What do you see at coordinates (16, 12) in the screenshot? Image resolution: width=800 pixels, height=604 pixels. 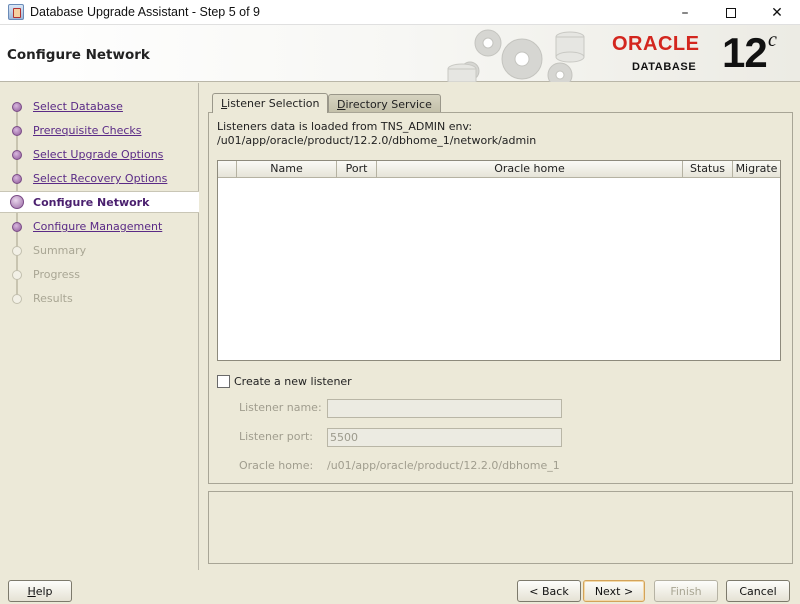 I see `java-app-icon` at bounding box center [16, 12].